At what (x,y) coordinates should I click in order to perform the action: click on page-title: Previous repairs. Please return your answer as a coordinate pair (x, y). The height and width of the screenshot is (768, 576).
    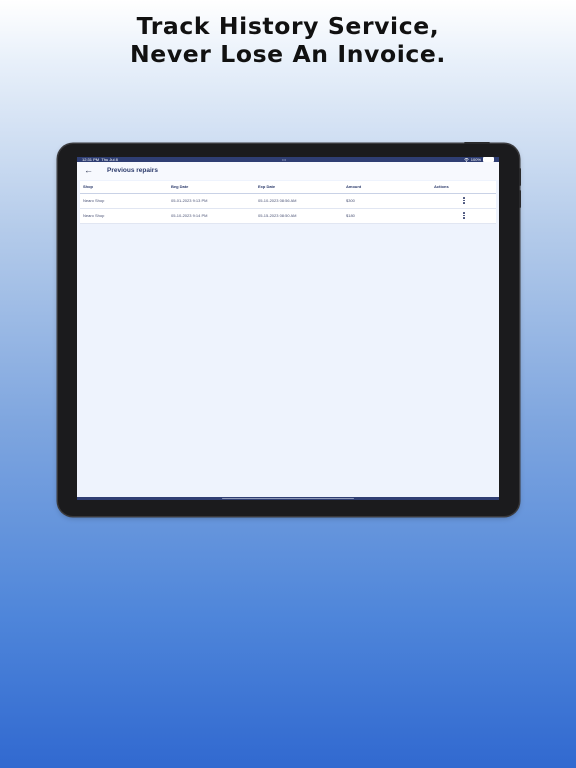
    Looking at the image, I should click on (132, 170).